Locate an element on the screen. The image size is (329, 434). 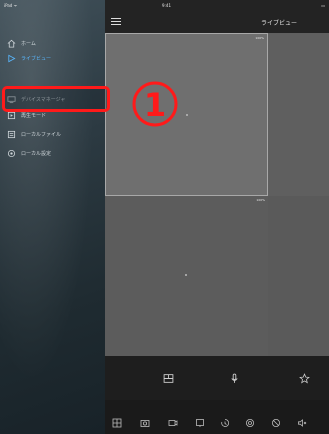
sidebar-item-live-view: ライブビュー is located at coordinates (52, 58).